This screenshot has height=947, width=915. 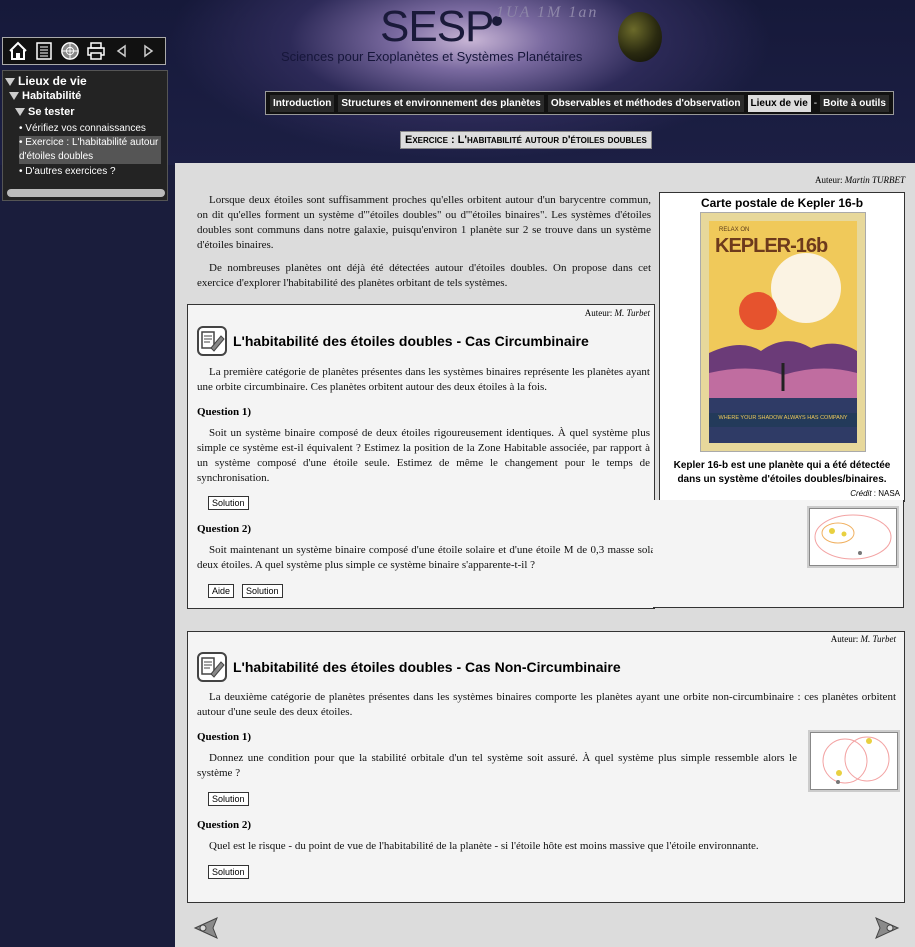 What do you see at coordinates (84, 51) in the screenshot?
I see `toolbar` at bounding box center [84, 51].